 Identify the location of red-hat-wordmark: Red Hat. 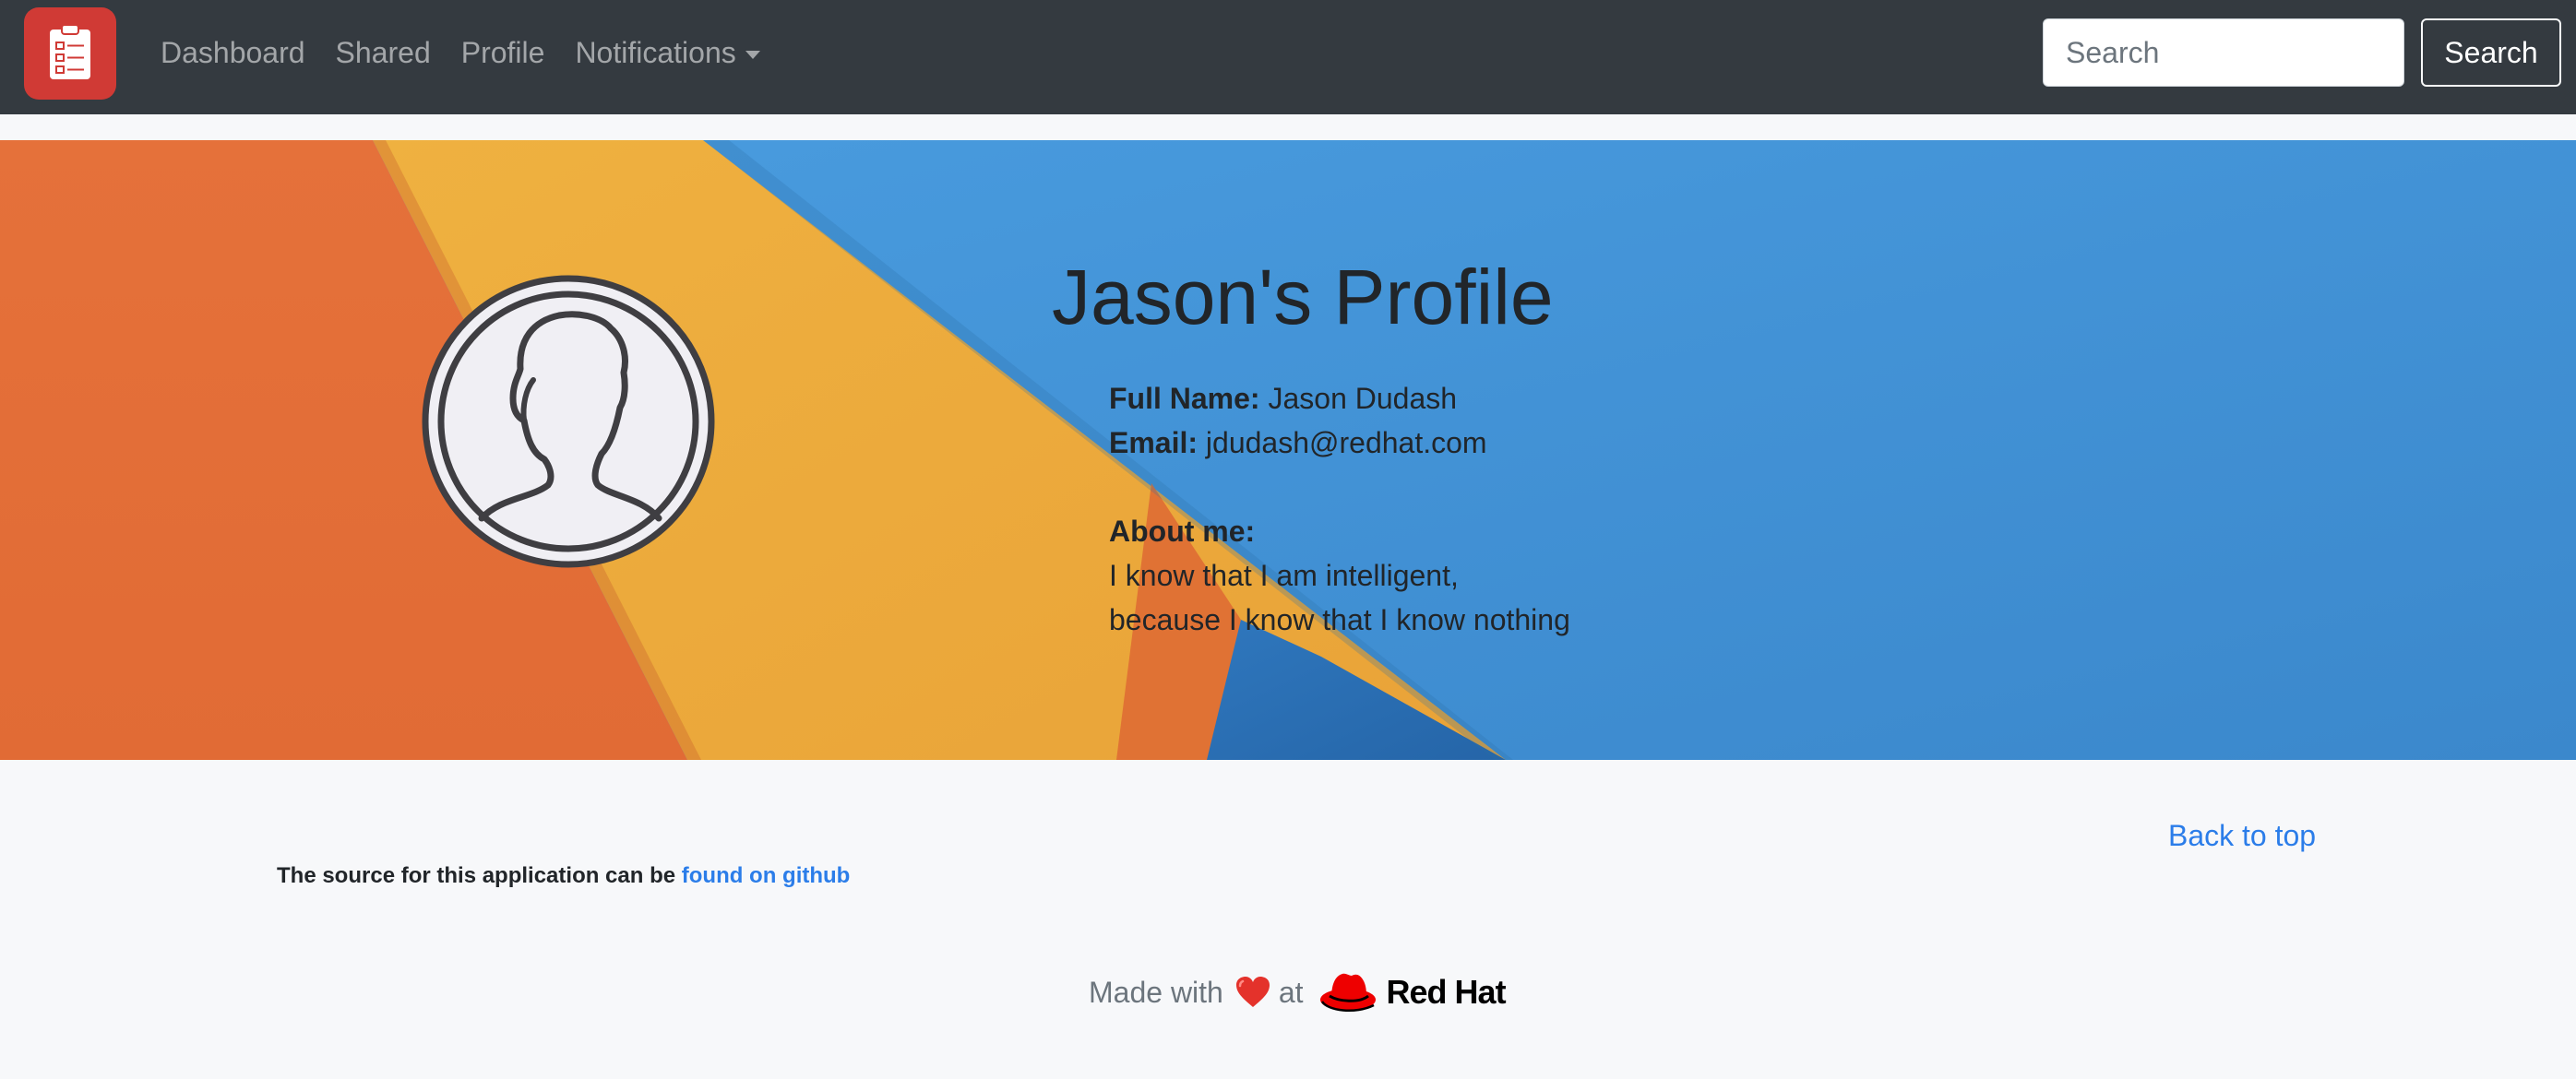
(1447, 992).